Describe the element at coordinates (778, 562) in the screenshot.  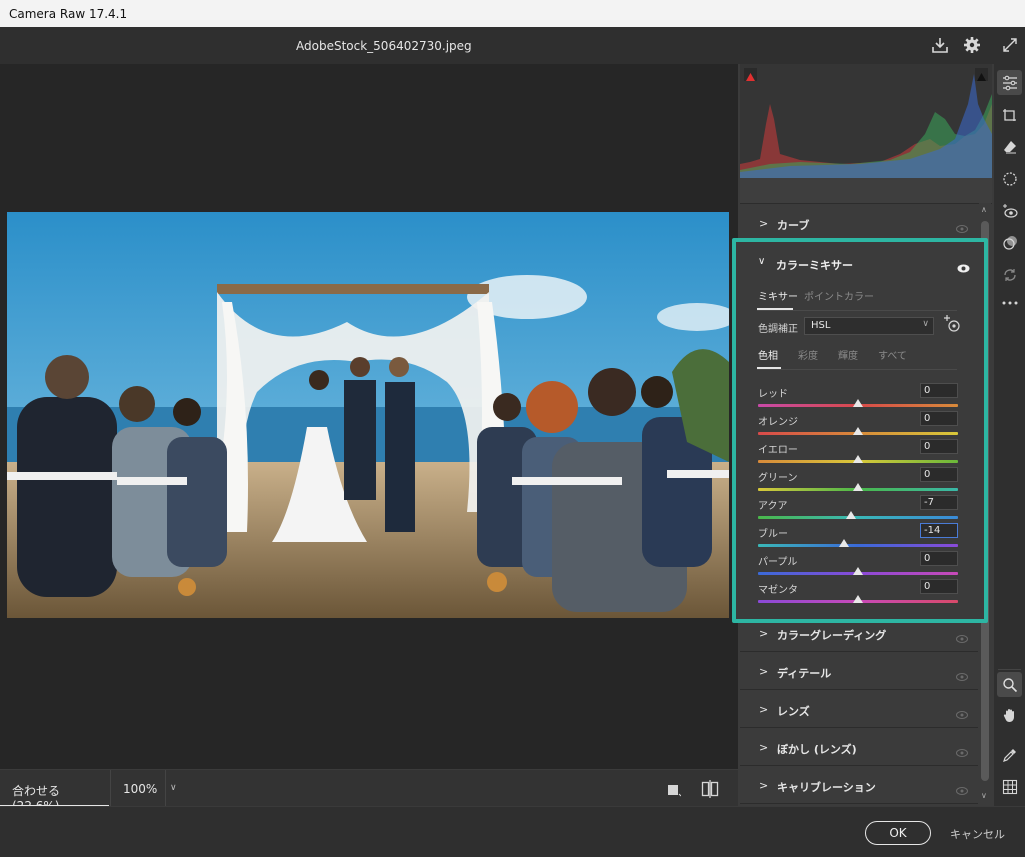
I see `slider-label: パープル` at that location.